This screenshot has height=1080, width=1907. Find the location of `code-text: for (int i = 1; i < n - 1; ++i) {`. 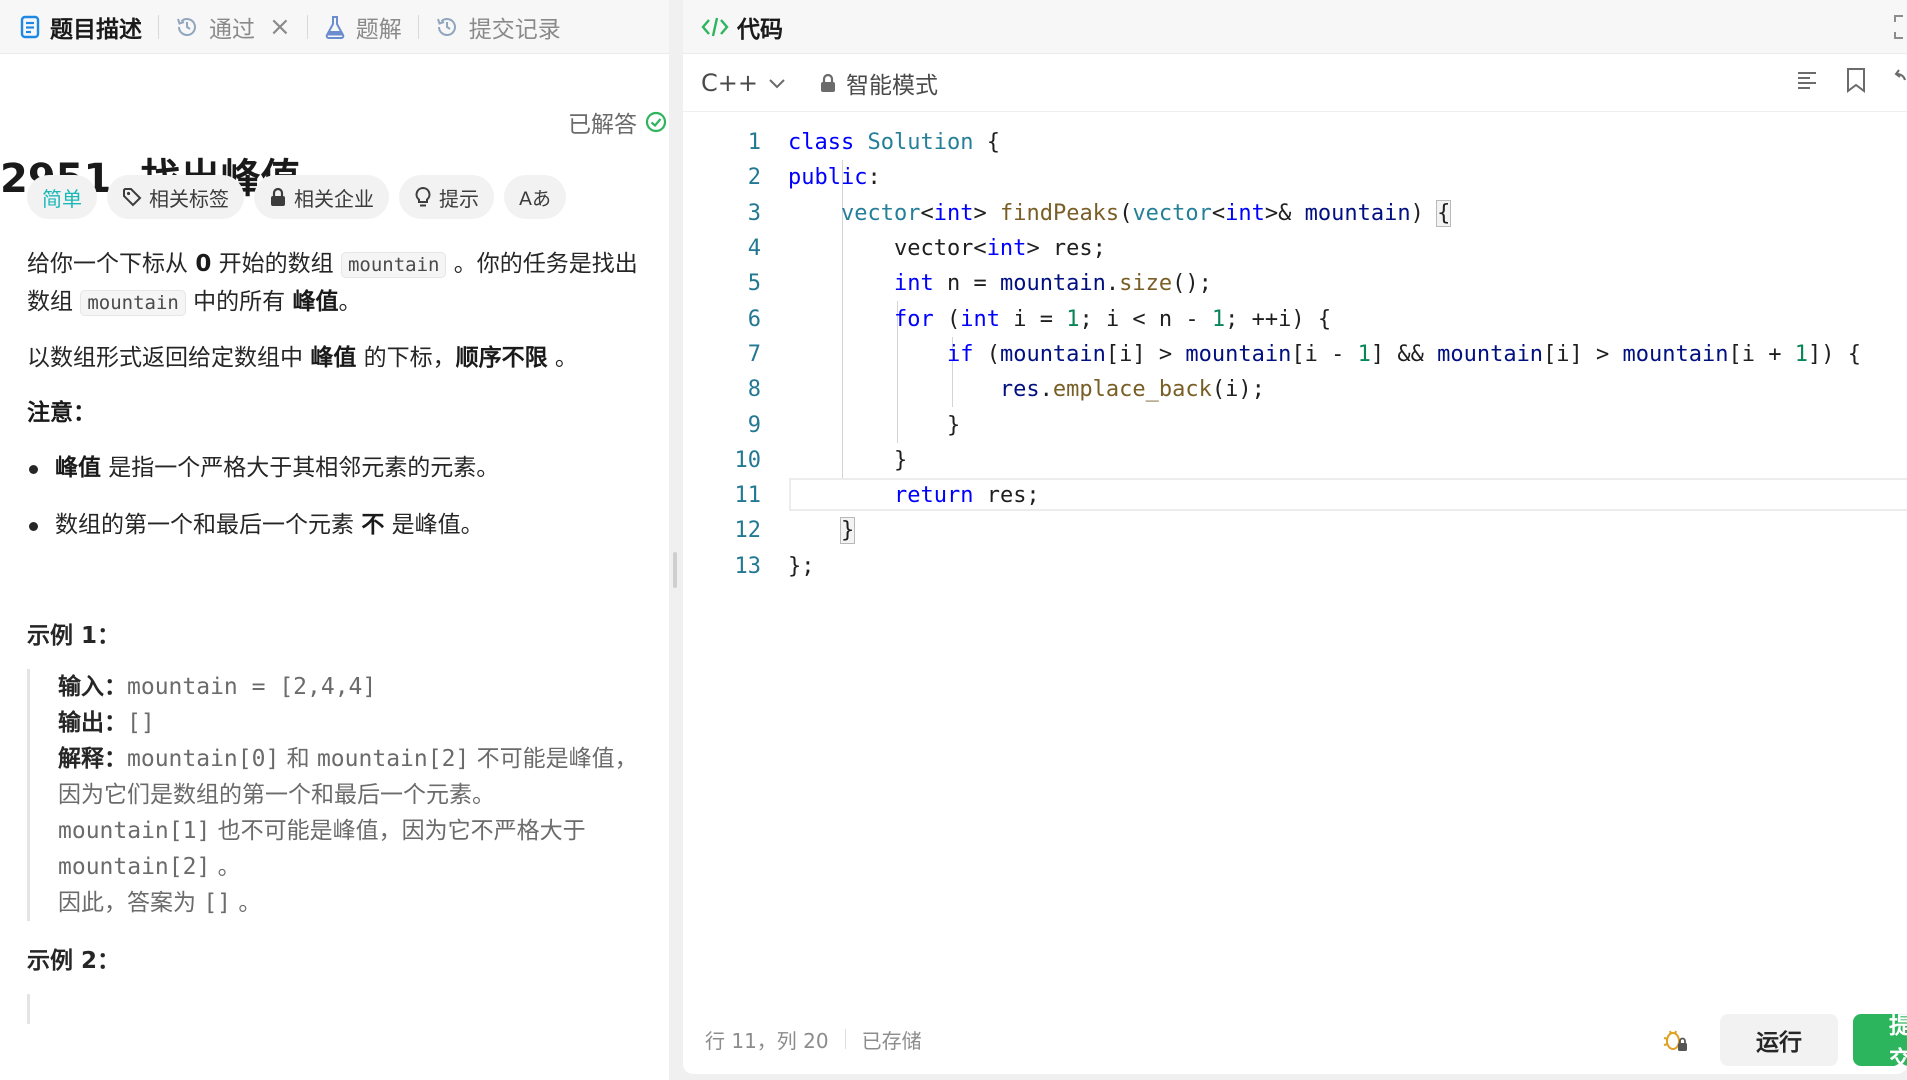

code-text: for (int i = 1; i < n - 1; ++i) { is located at coordinates (1112, 319).